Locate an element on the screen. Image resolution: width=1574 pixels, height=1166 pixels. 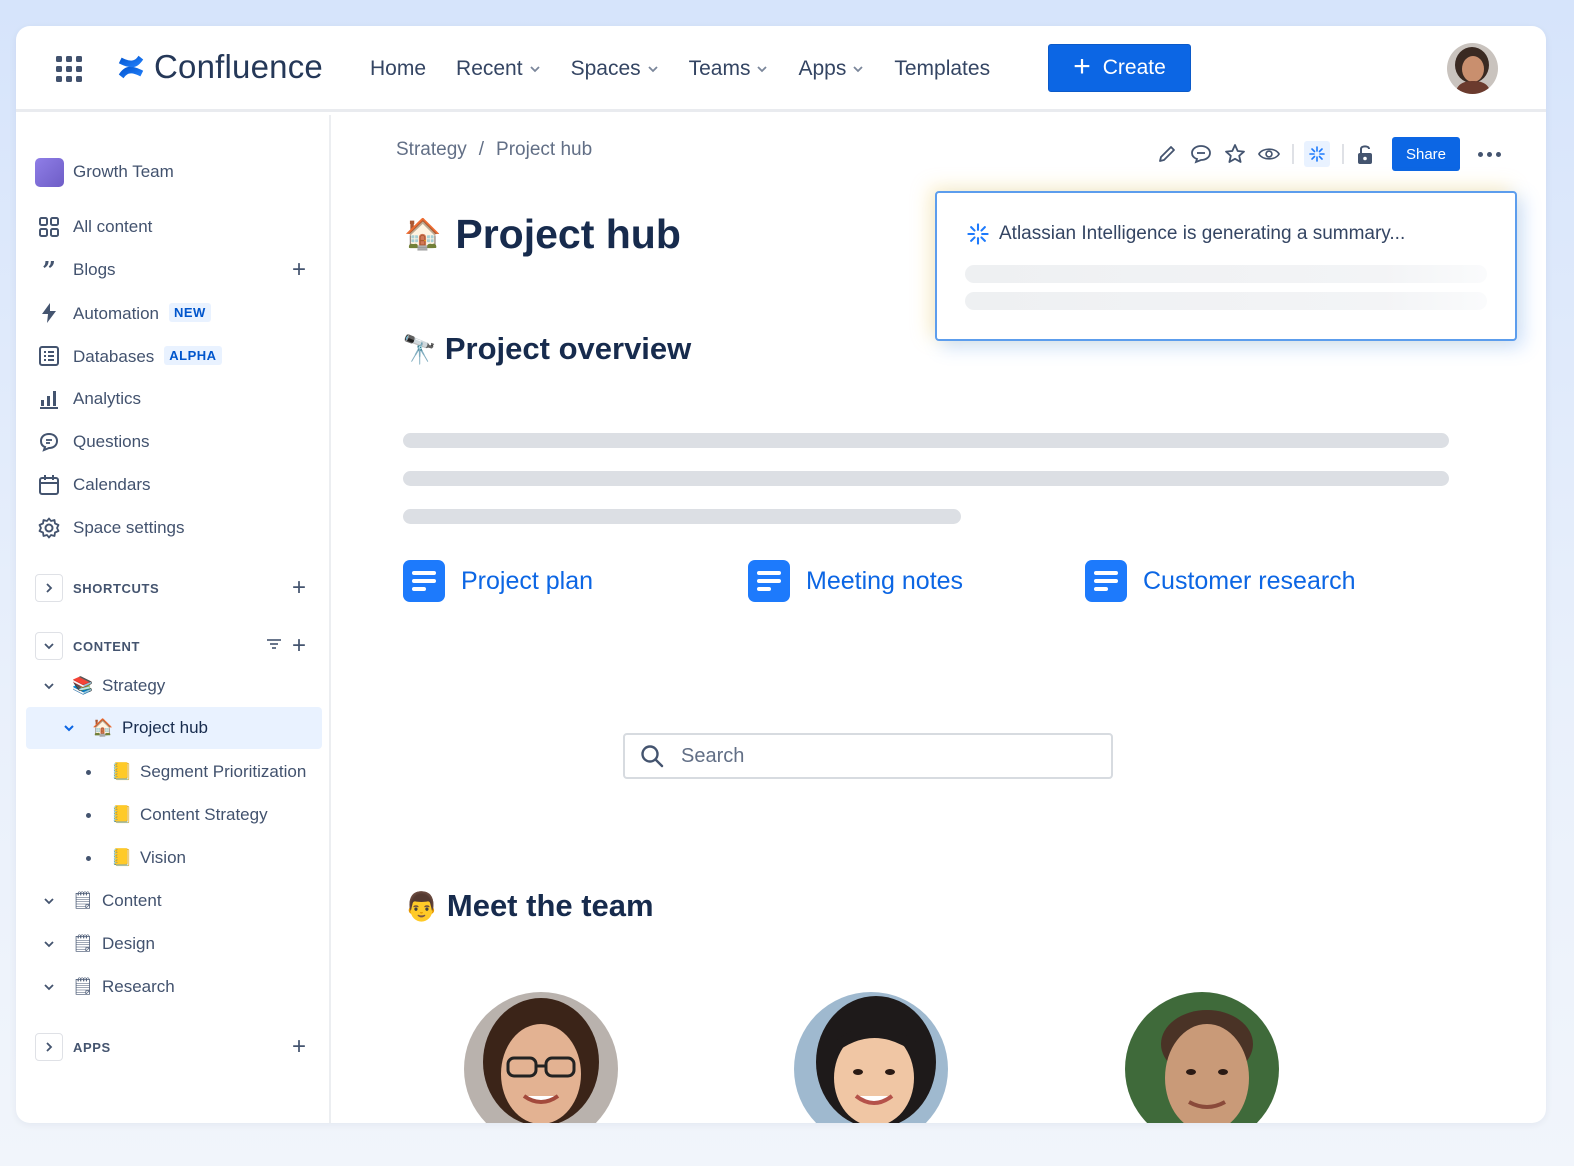
watch-eye-icon is located at coordinates (1269, 154).